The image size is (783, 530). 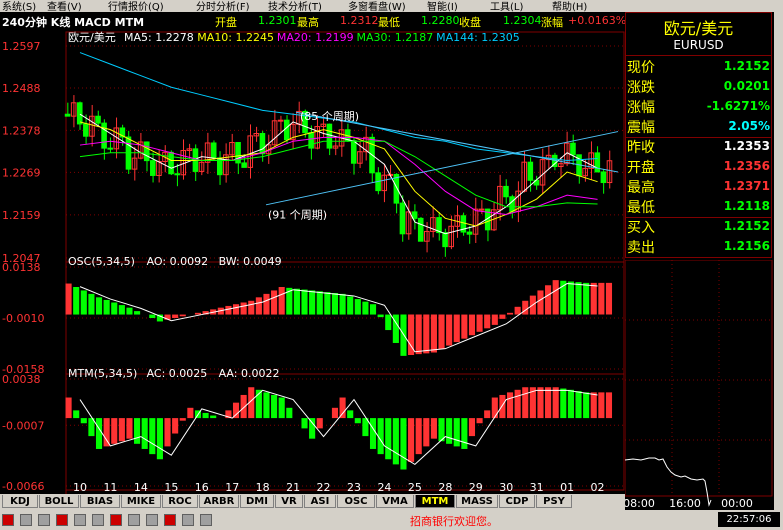 What do you see at coordinates (435, 501) in the screenshot?
I see `tab-mtm: MTM` at bounding box center [435, 501].